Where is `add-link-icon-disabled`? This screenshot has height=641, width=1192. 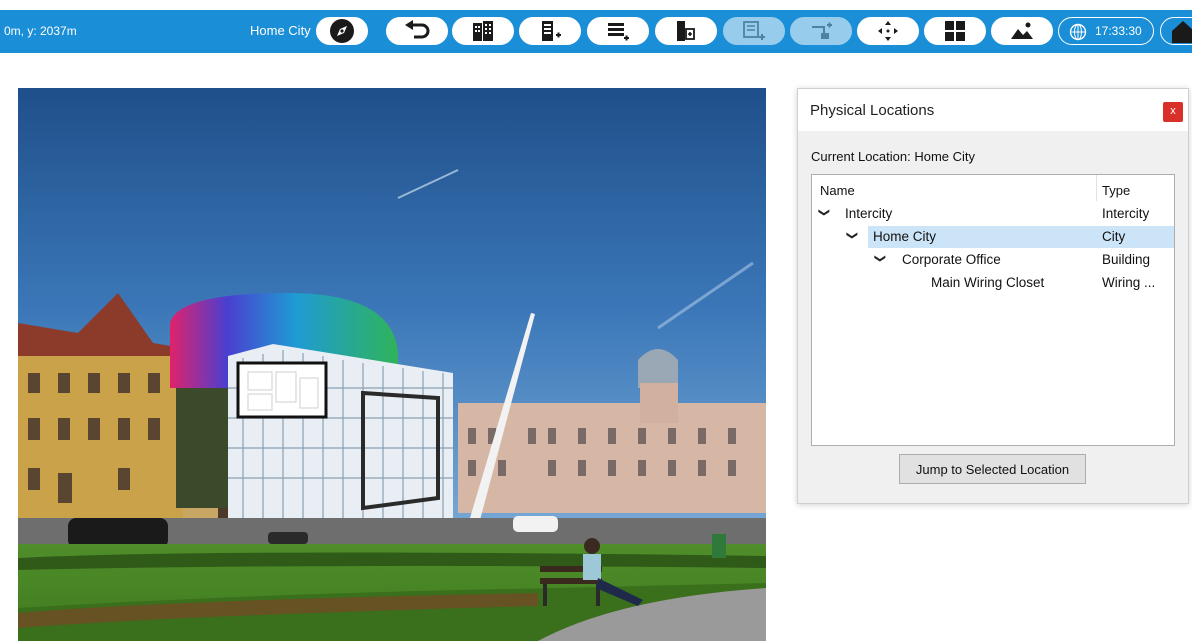 add-link-icon-disabled is located at coordinates (822, 30).